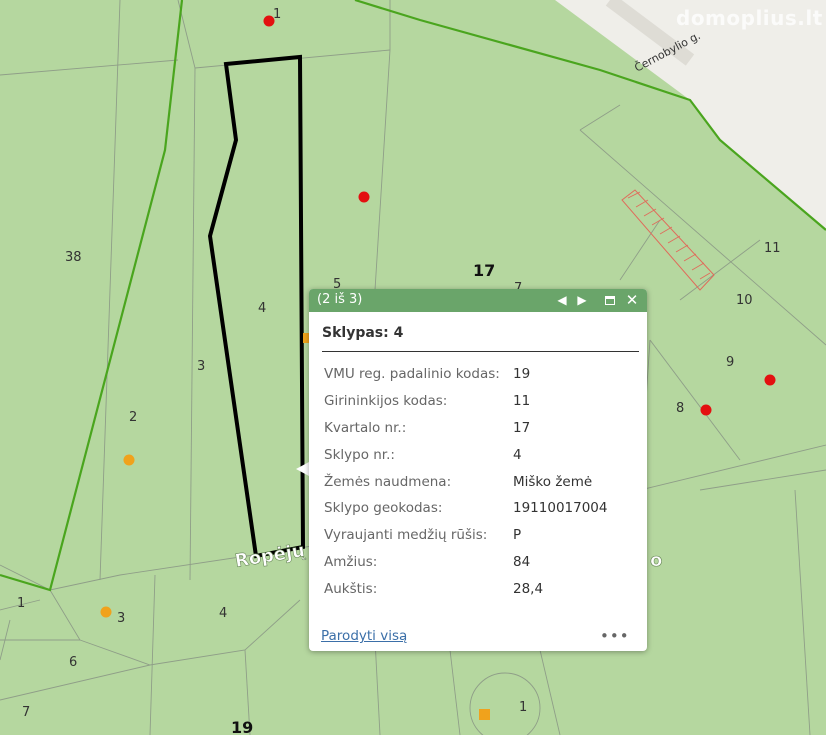 This screenshot has width=826, height=735. What do you see at coordinates (615, 636) in the screenshot?
I see `more-options-icon: •••` at bounding box center [615, 636].